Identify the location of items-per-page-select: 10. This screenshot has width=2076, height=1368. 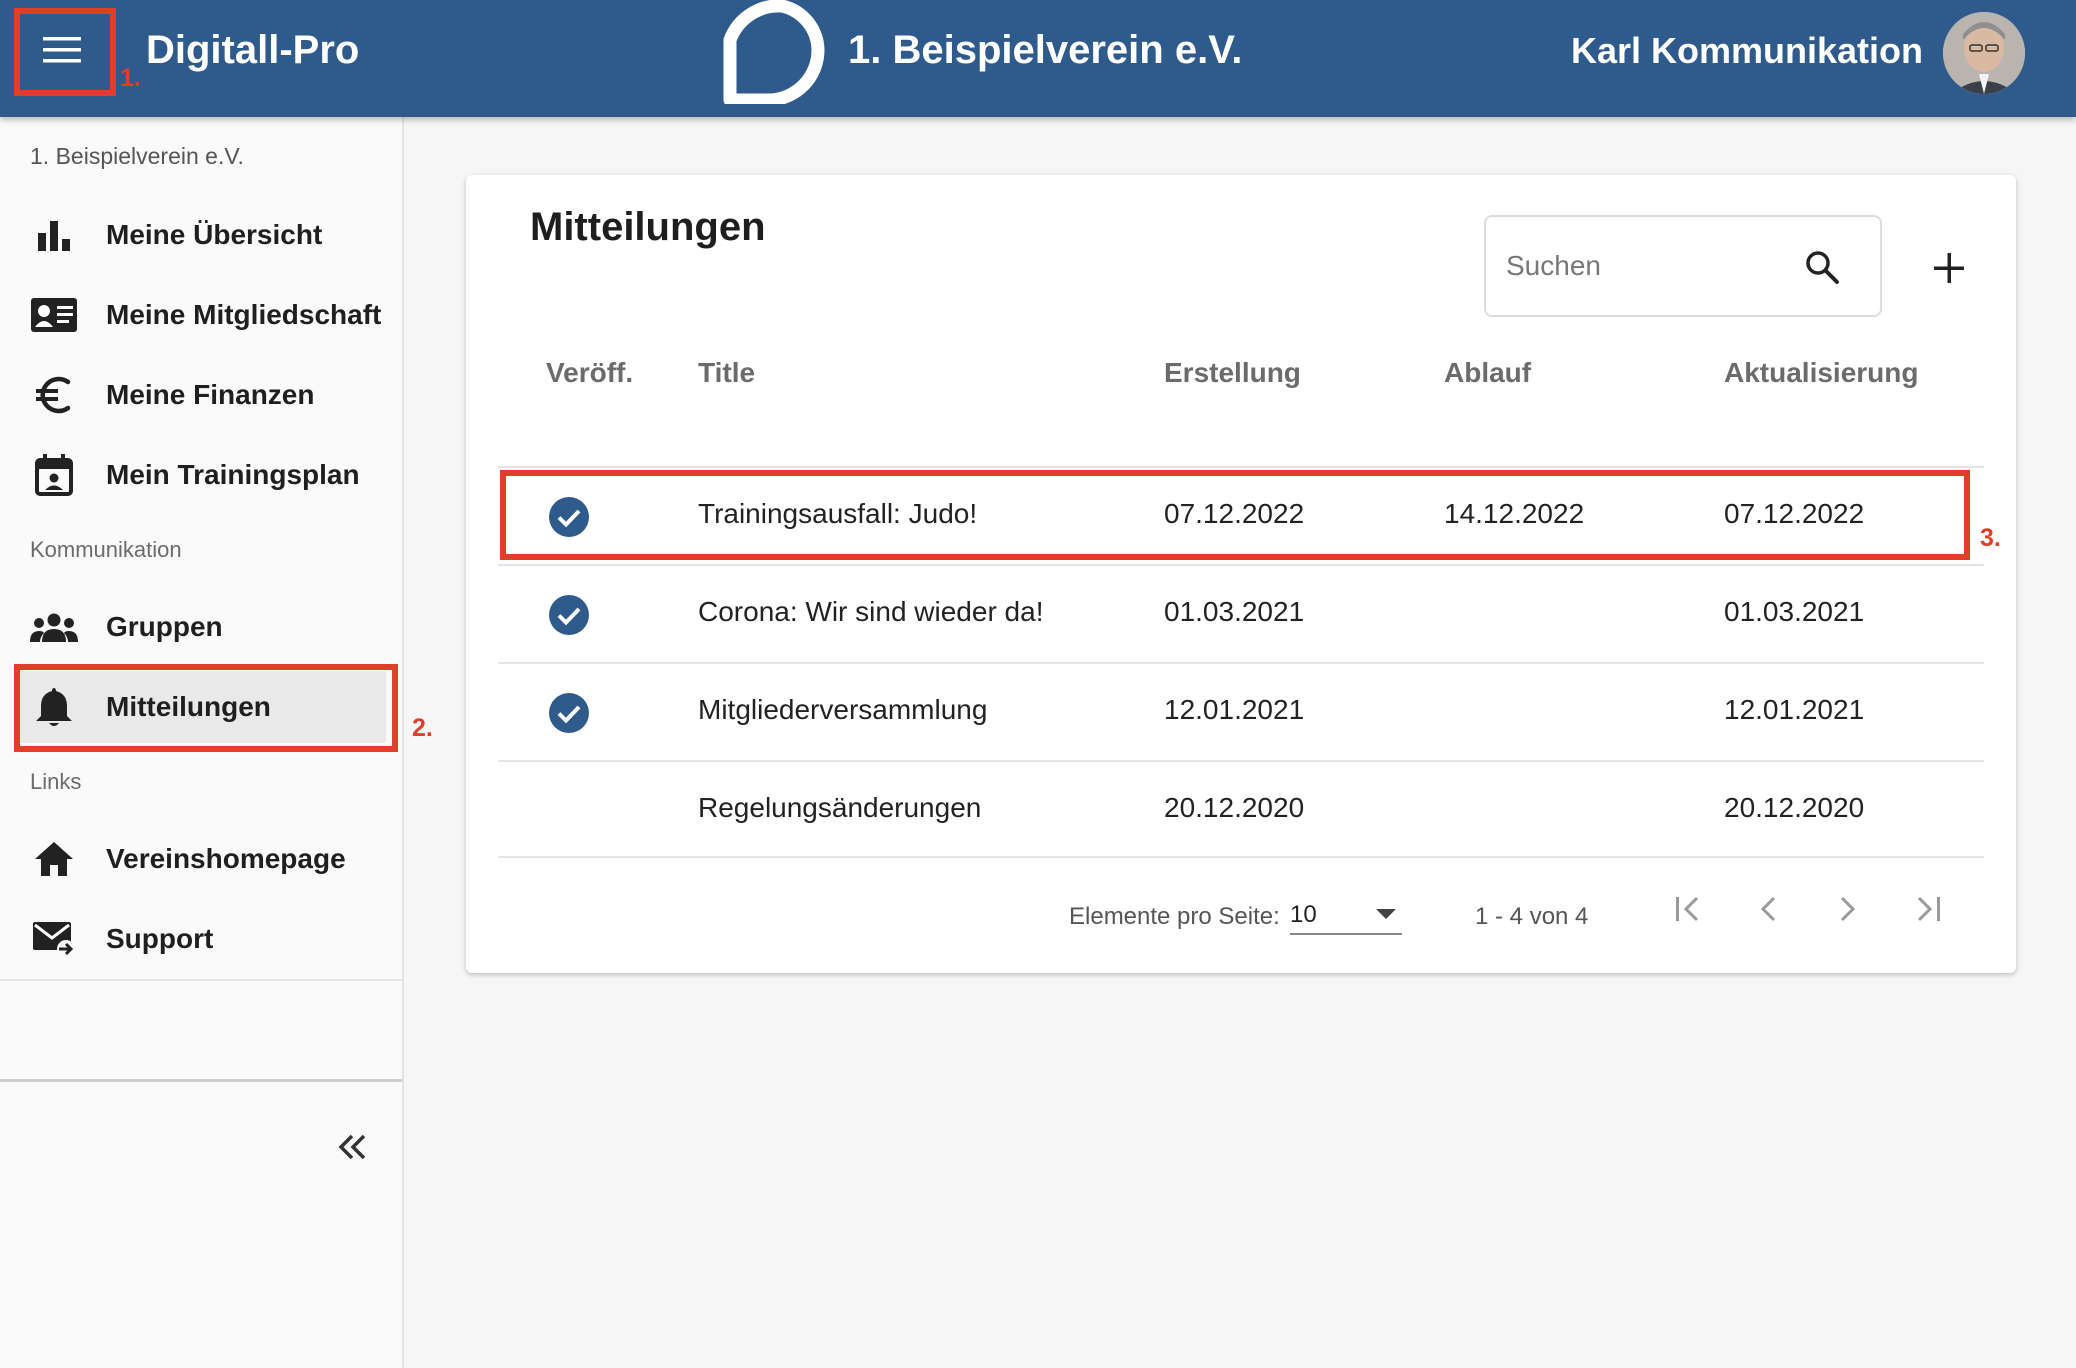
(1346, 914).